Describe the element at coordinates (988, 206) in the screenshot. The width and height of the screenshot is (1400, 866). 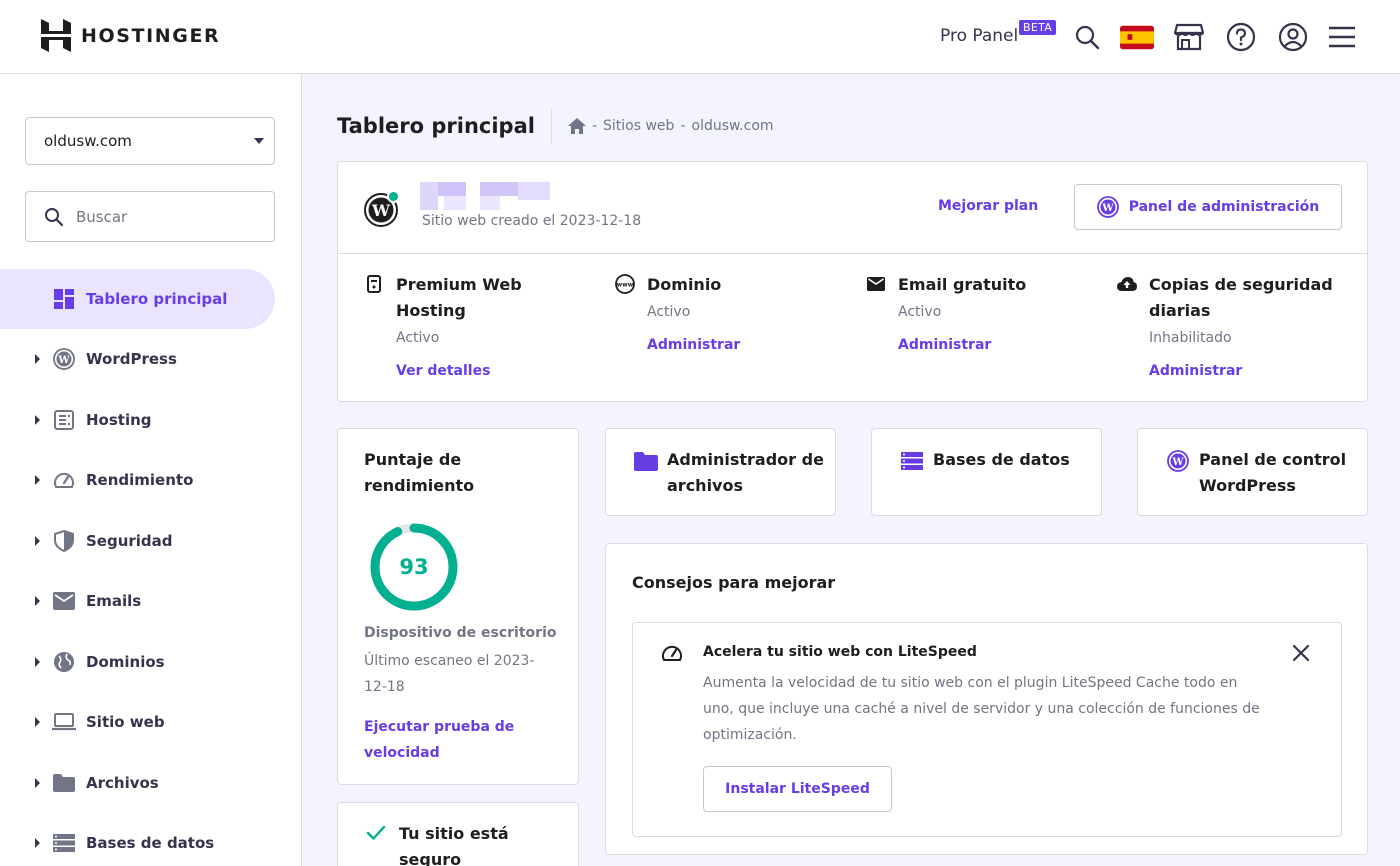
I see `upgrade-plan-link: Mejorar plan` at that location.